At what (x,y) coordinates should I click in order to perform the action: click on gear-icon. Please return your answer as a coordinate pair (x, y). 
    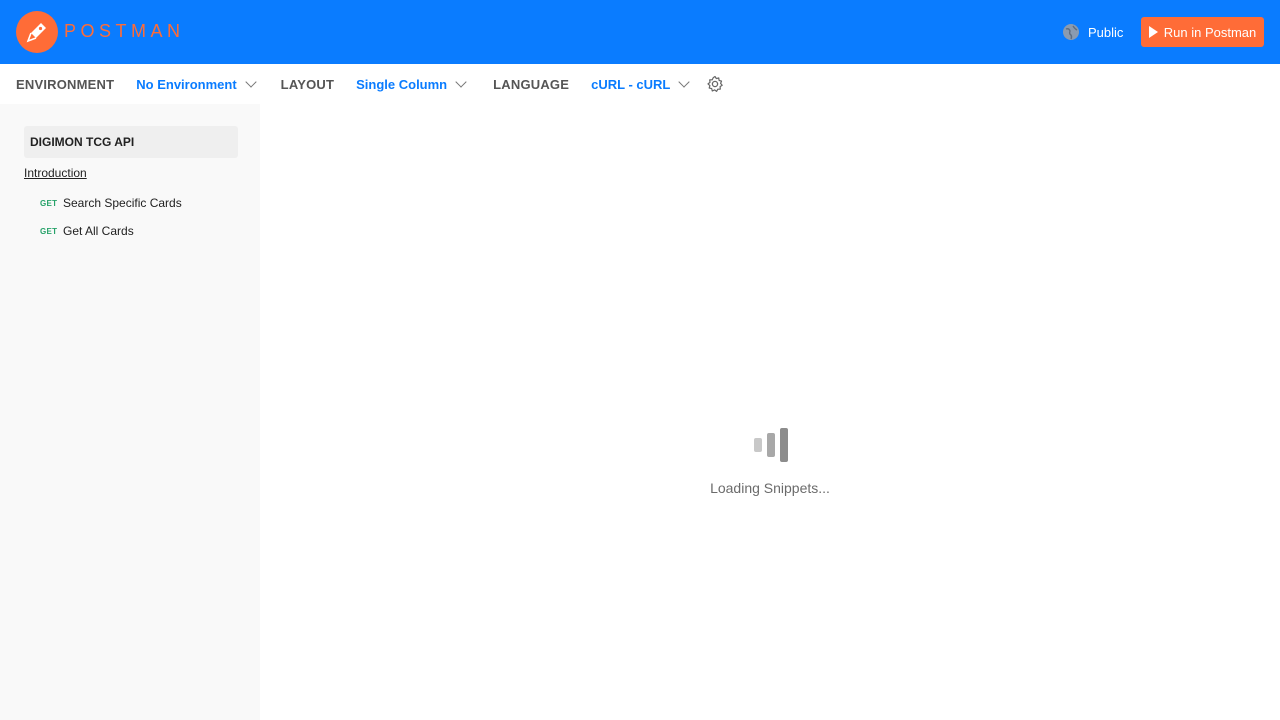
    Looking at the image, I should click on (715, 84).